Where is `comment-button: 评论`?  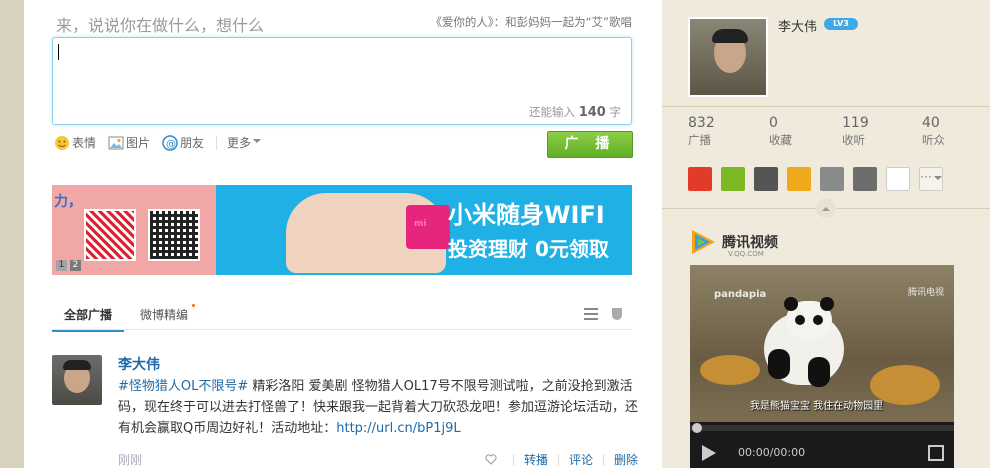
comment-button: 评论 is located at coordinates (581, 459).